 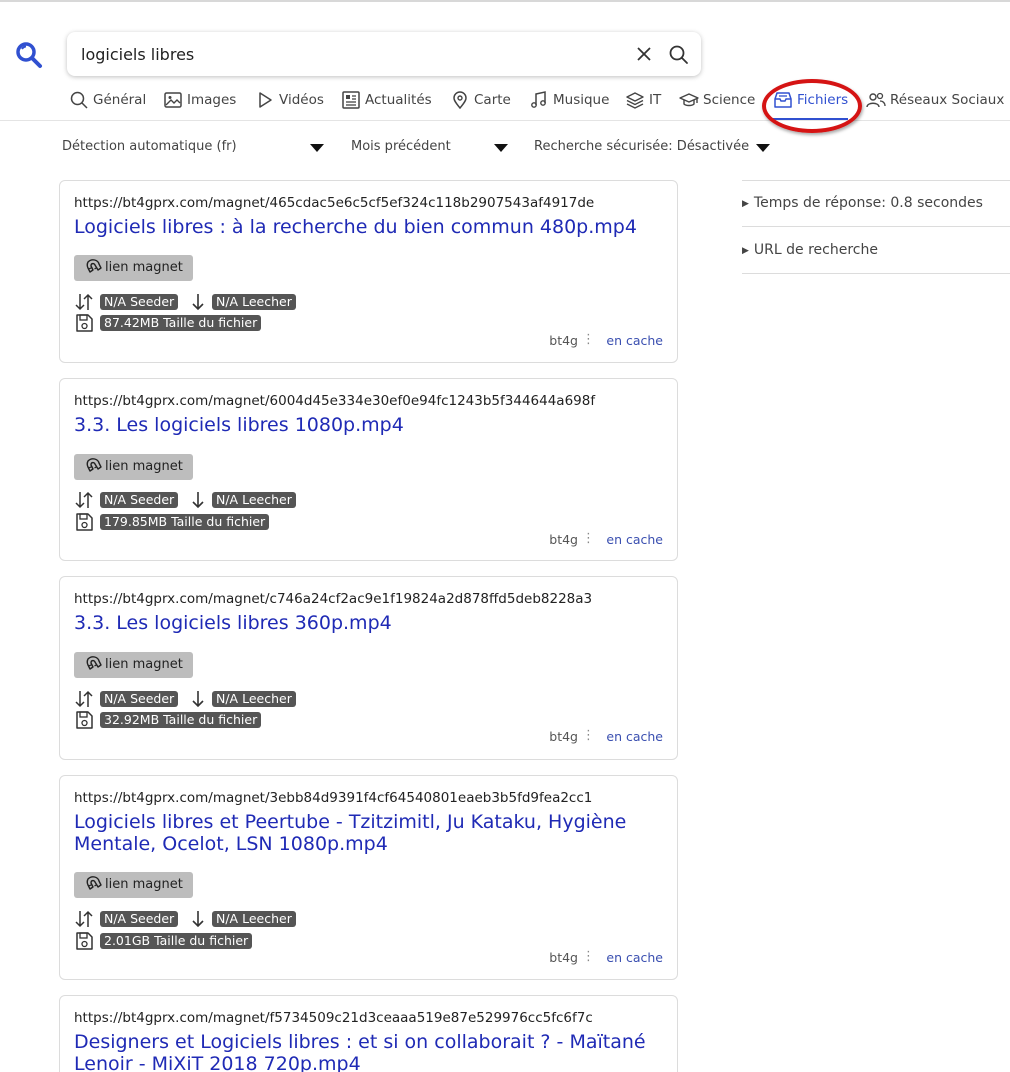 I want to click on tab-it: IT, so click(x=643, y=105).